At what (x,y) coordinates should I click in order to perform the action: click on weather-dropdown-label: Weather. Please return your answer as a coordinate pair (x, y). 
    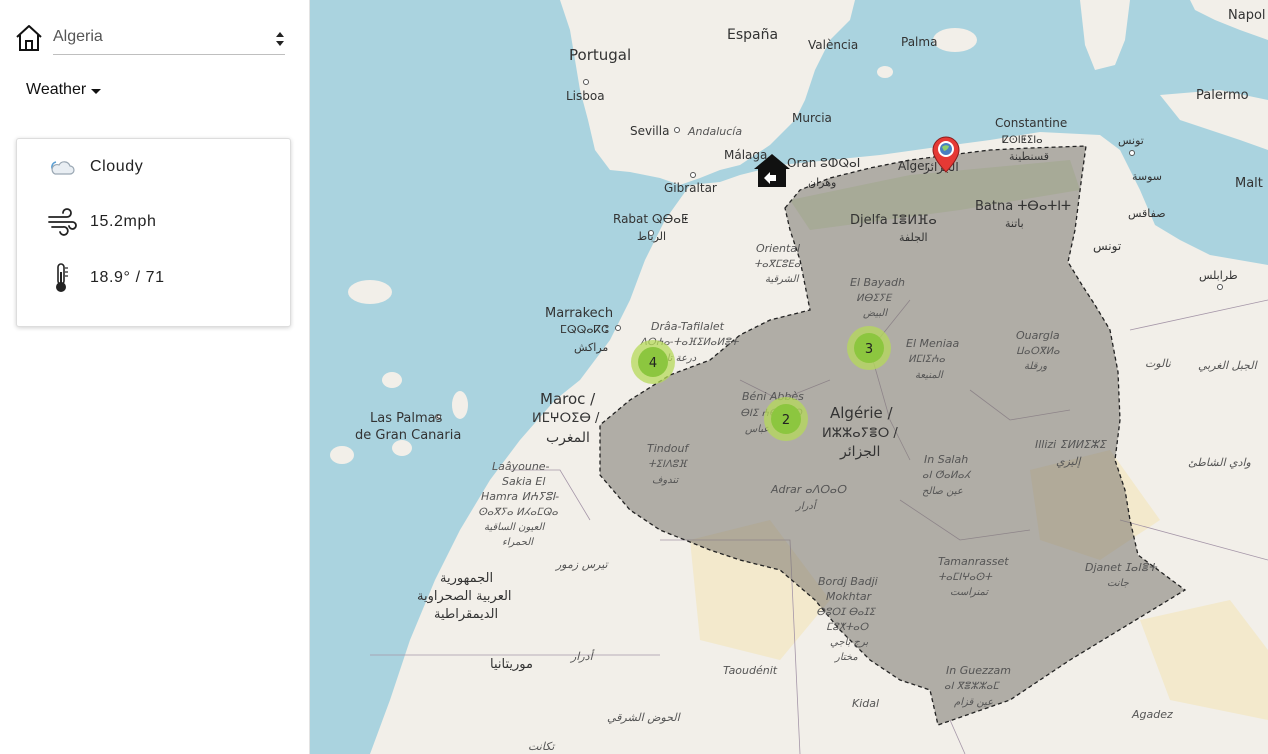
    Looking at the image, I should click on (56, 89).